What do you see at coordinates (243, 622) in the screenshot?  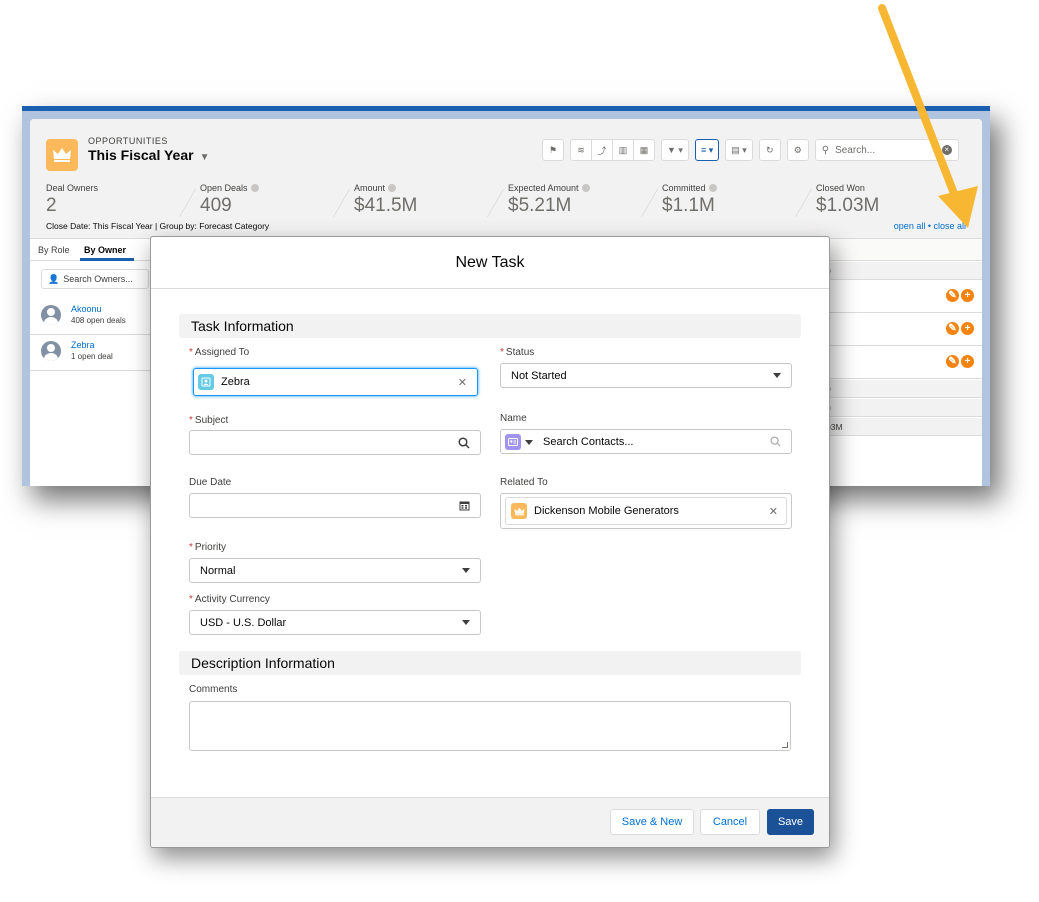 I see `activity-currency-value: USD - U.S. Dollar` at bounding box center [243, 622].